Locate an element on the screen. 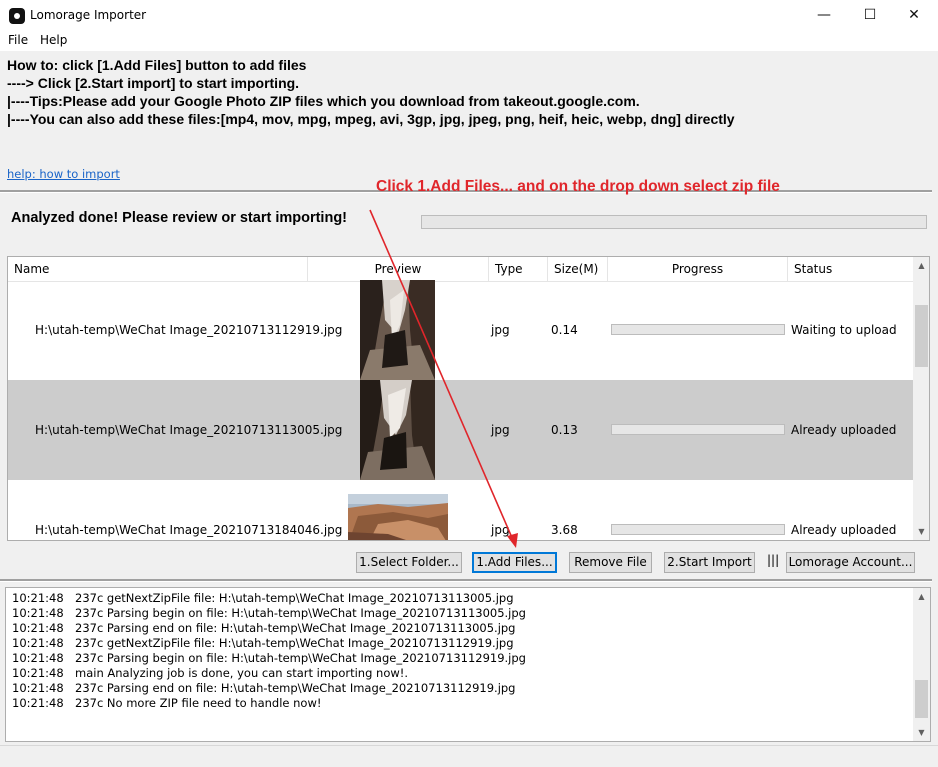 This screenshot has height=767, width=938. app-icon is located at coordinates (17, 16).